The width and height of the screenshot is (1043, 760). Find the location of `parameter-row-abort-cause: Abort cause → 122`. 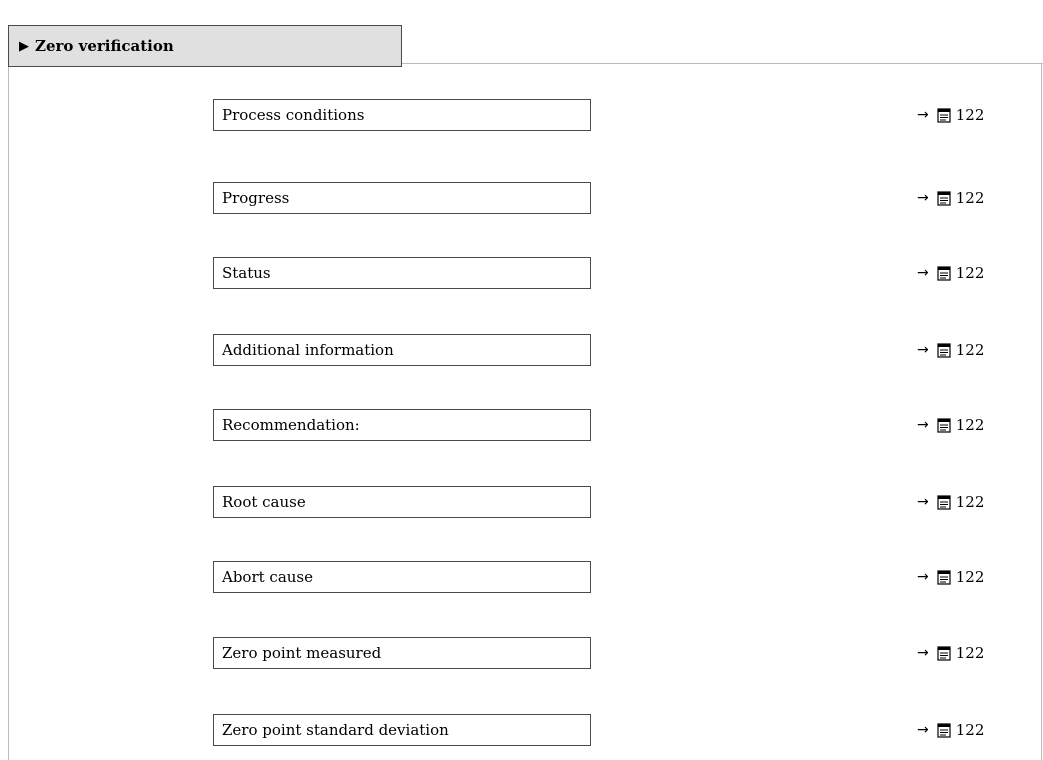

parameter-row-abort-cause: Abort cause → 122 is located at coordinates (521, 577).